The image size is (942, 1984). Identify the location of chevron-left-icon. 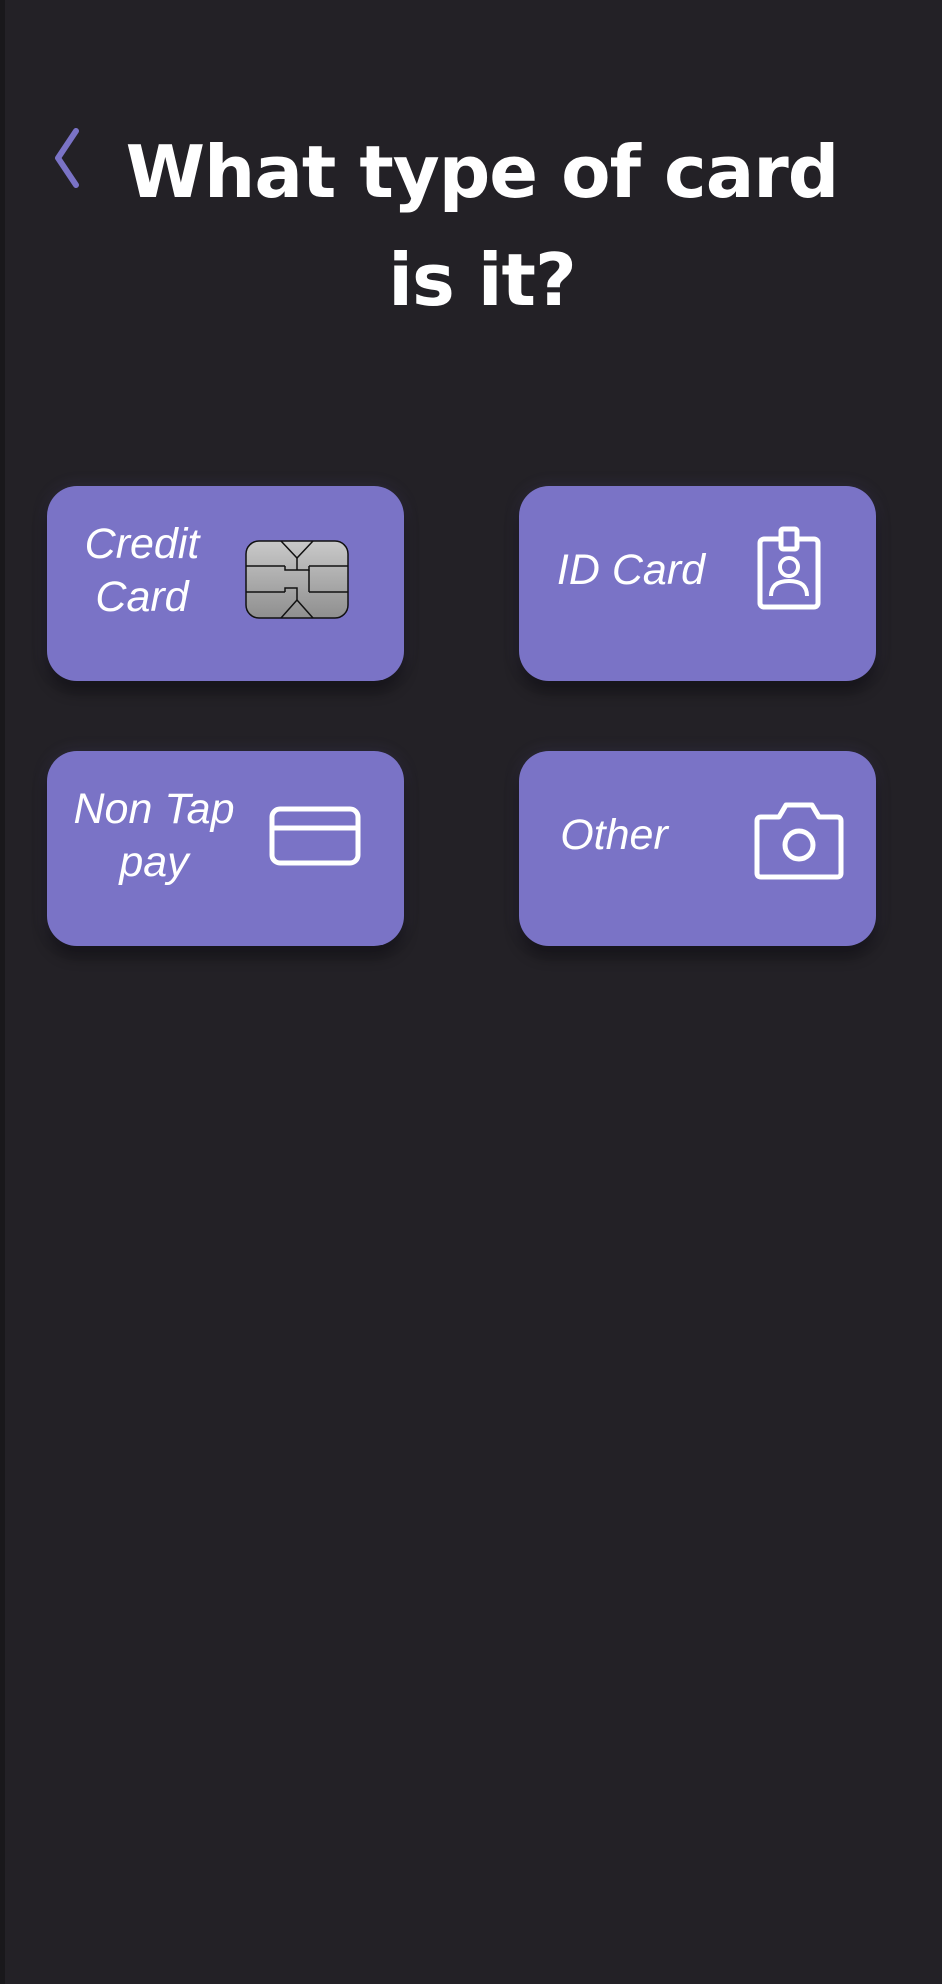
(67, 158).